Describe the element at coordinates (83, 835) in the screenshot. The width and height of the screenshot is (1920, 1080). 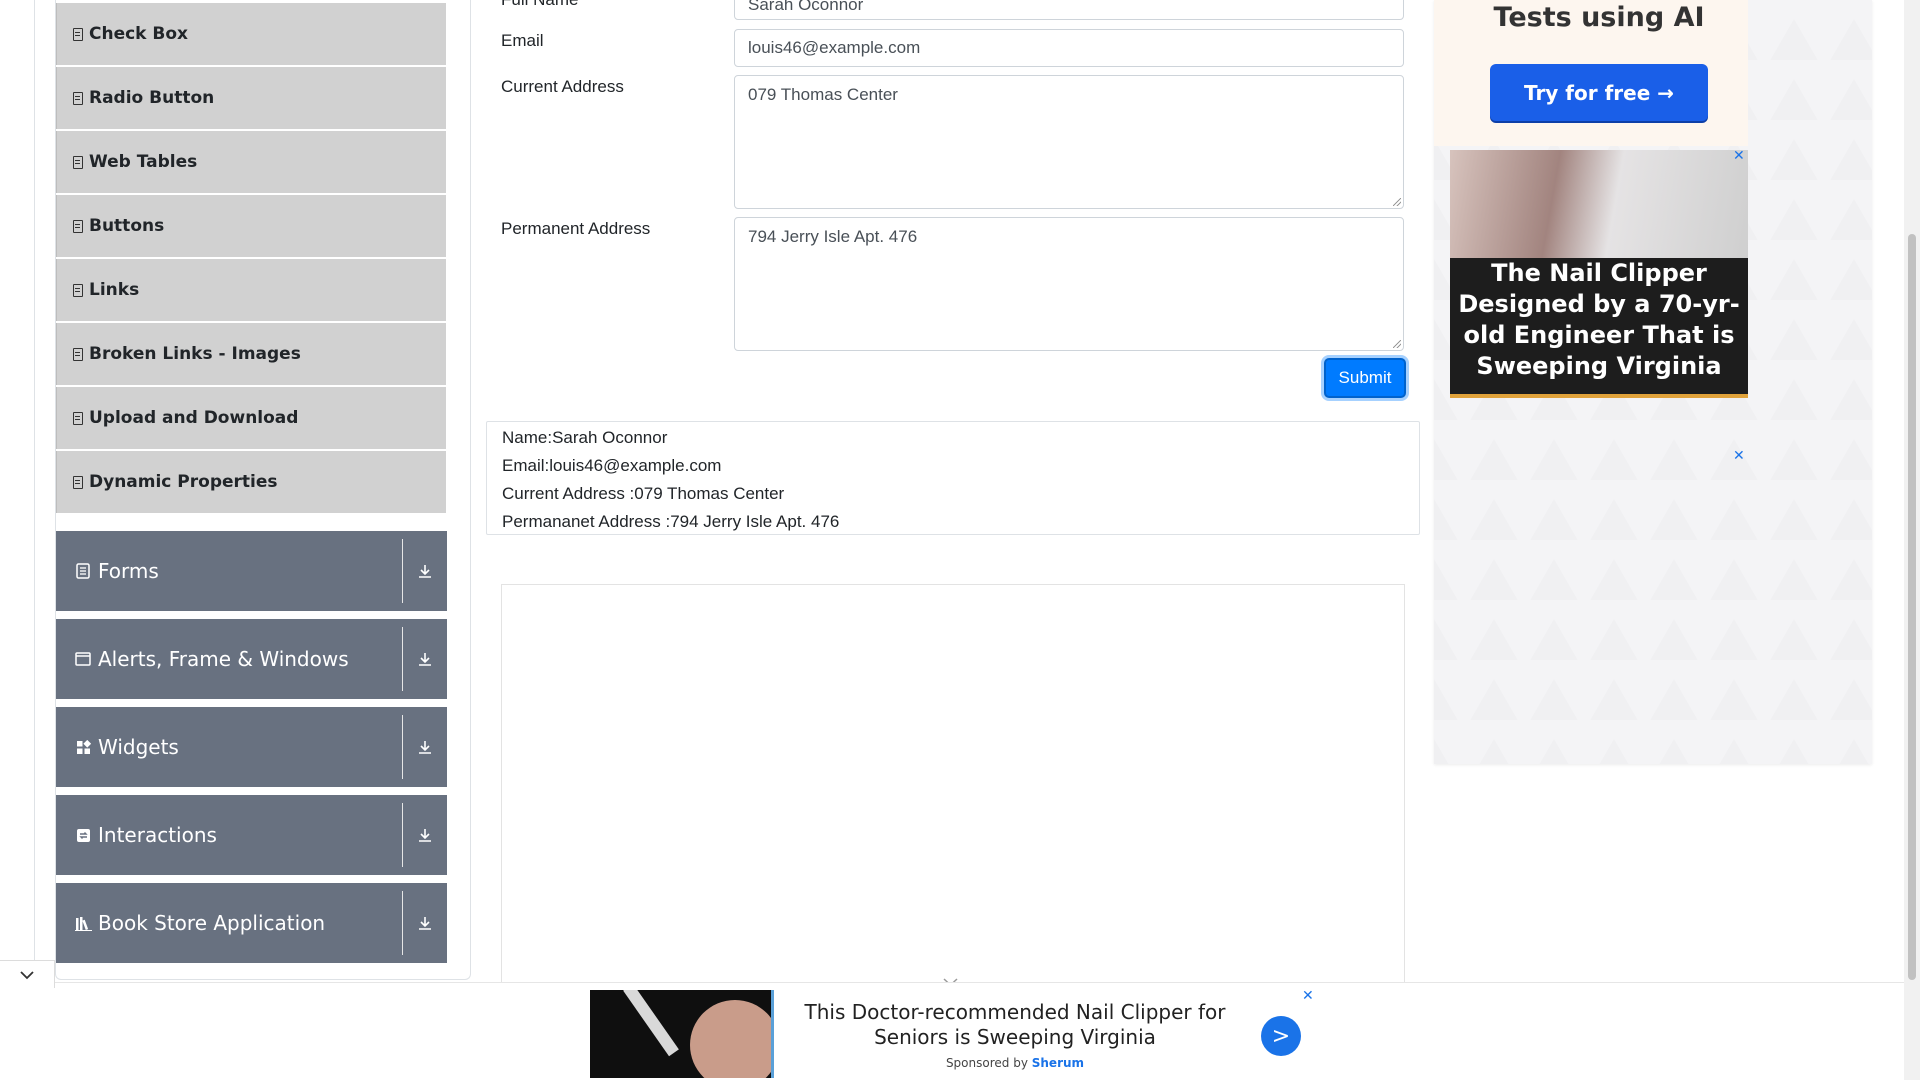
I see `interactions-icon` at that location.